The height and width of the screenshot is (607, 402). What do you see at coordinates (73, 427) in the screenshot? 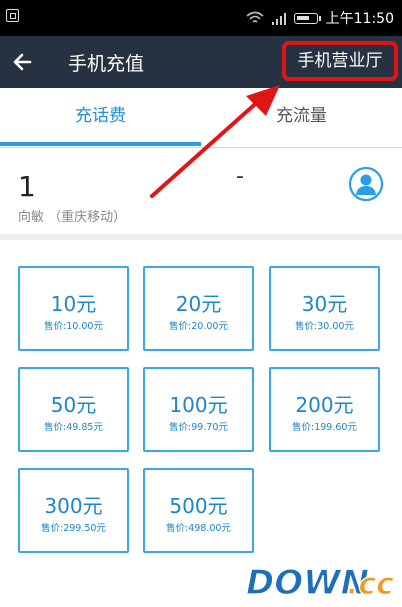
I see `recharge-price: 售价:49.85元` at bounding box center [73, 427].